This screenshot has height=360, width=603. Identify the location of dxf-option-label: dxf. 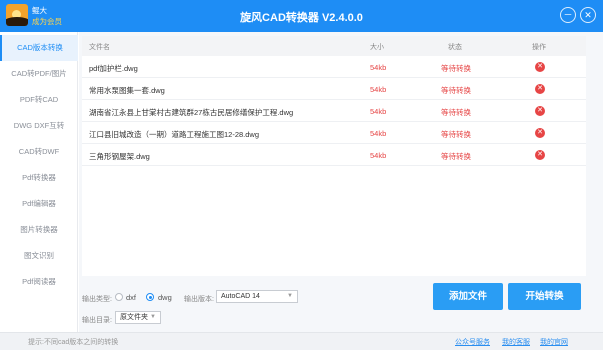
(131, 297).